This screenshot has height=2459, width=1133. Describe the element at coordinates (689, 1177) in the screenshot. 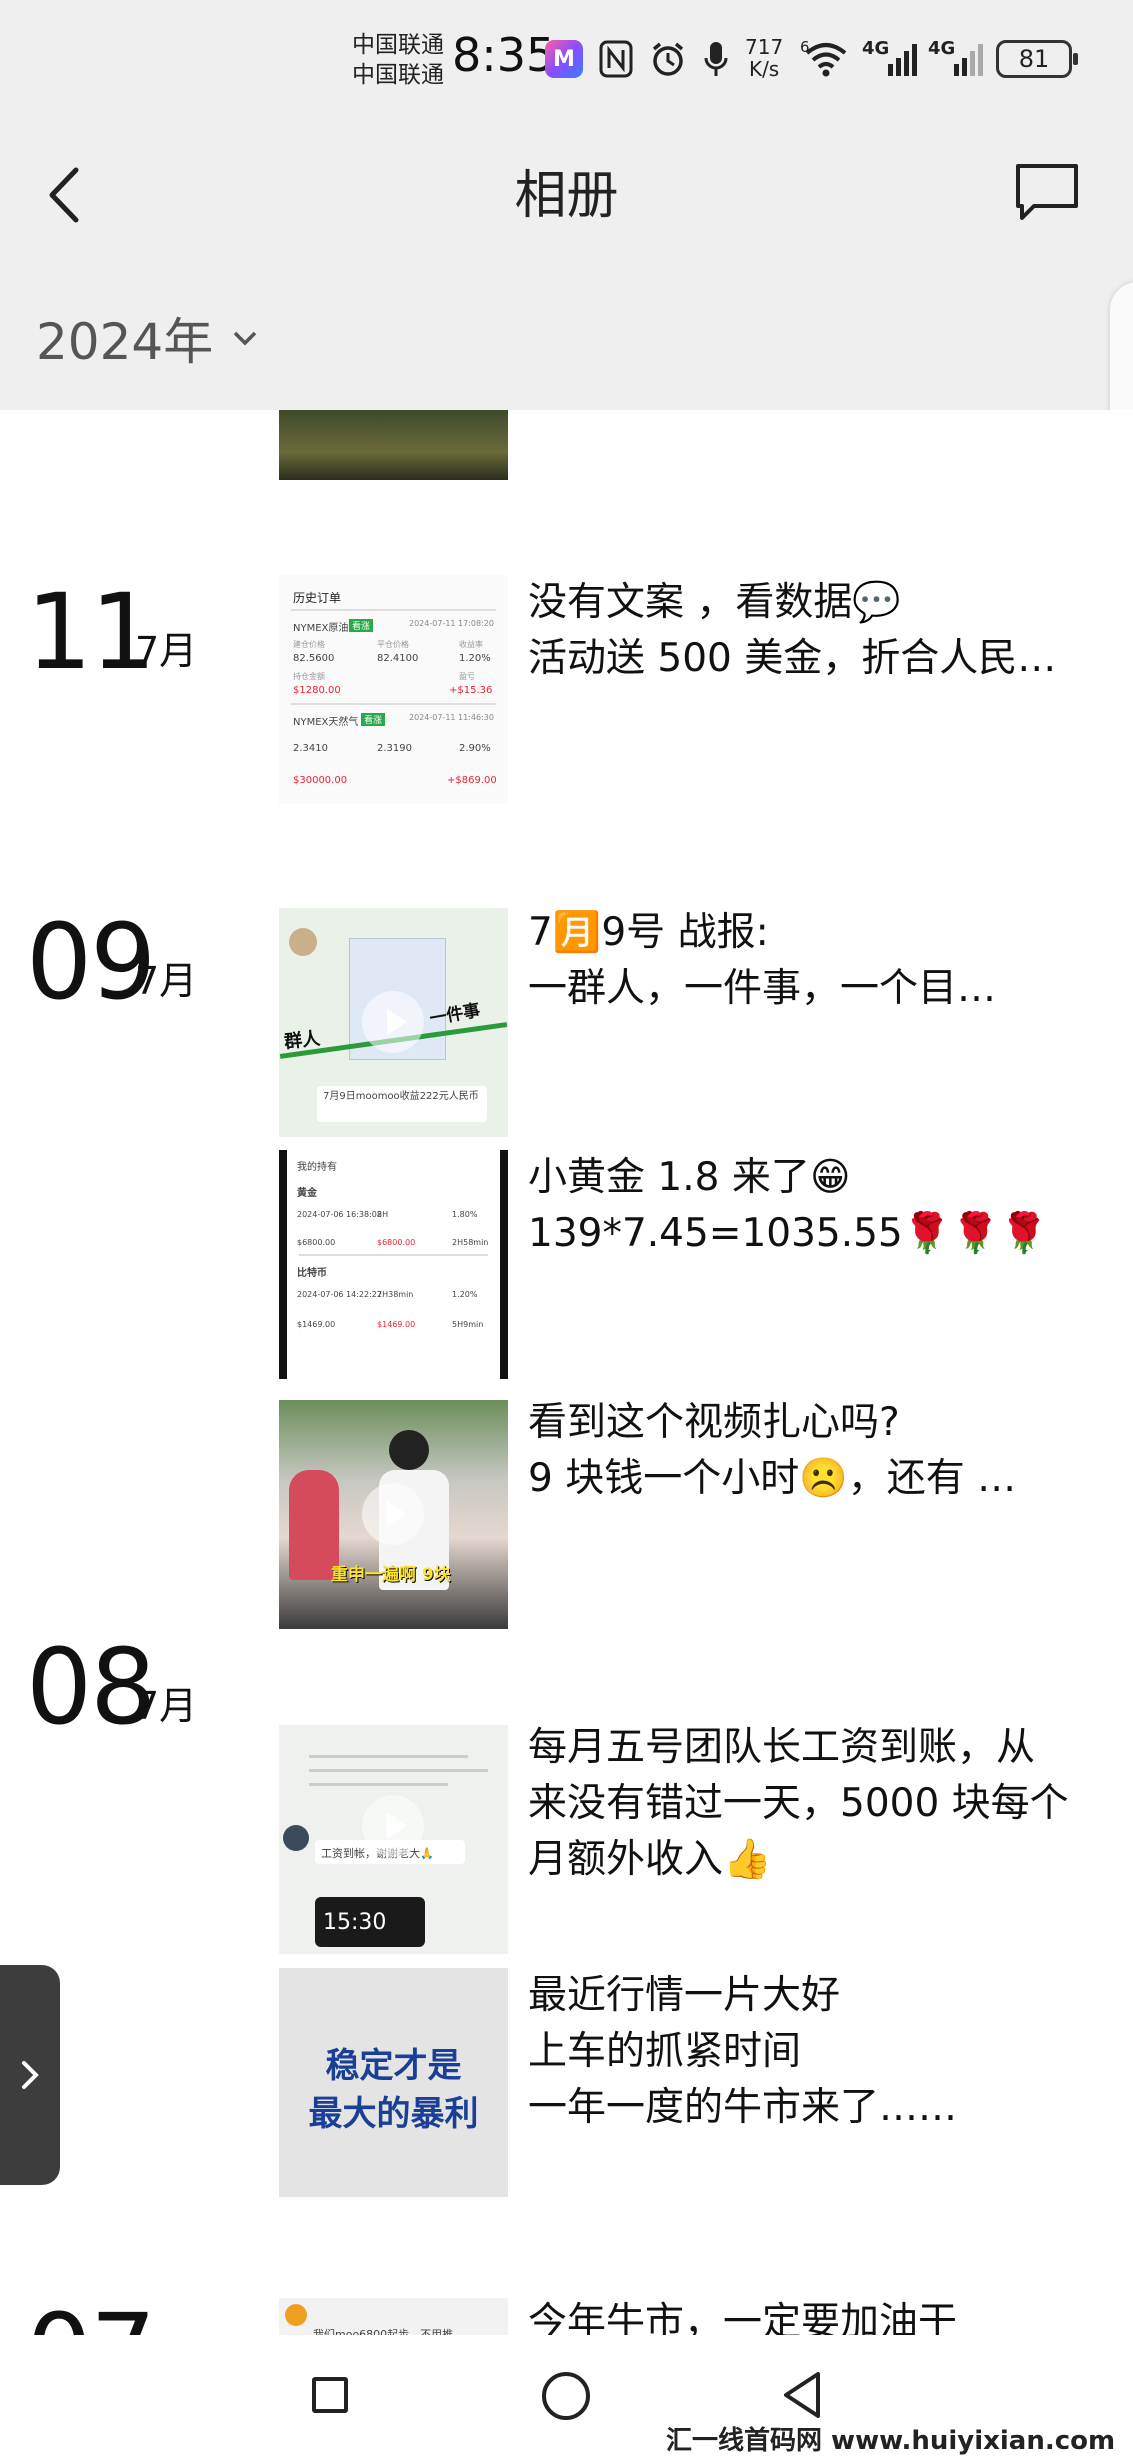

I see `post-line: 小黄金 1.8 来了😁` at that location.